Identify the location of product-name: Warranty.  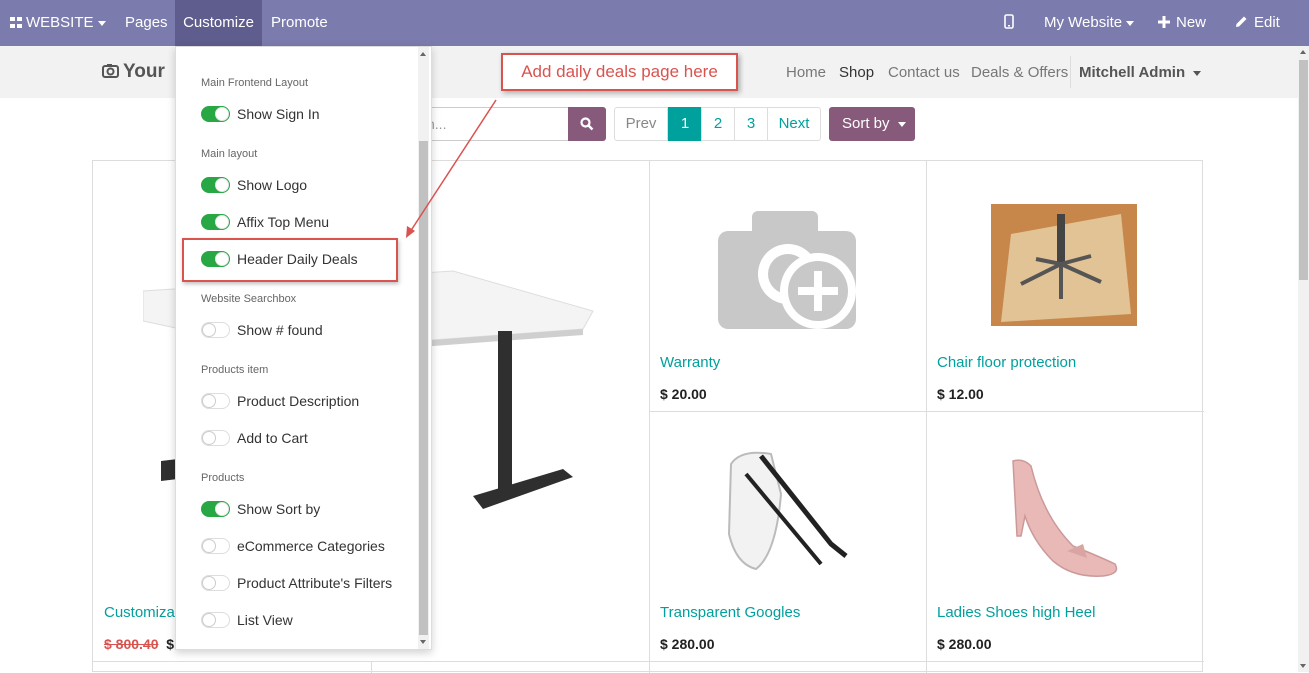
(690, 362).